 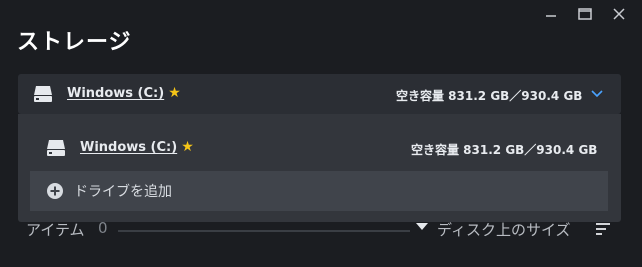 I want to click on page-title: ストレージ, so click(x=74, y=42).